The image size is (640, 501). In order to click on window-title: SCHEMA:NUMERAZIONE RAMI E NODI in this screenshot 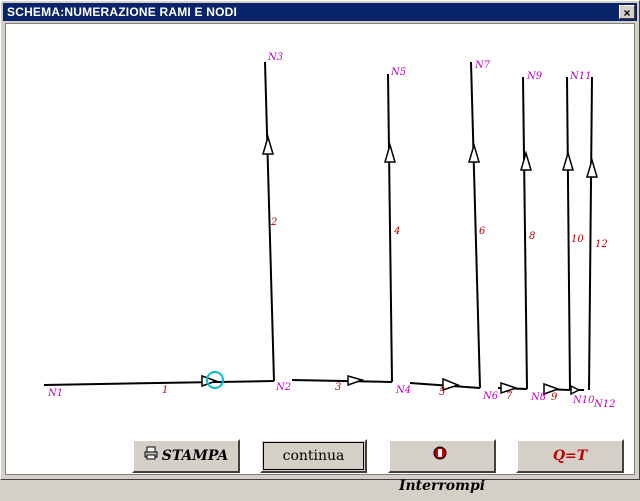, I will do `click(122, 12)`.